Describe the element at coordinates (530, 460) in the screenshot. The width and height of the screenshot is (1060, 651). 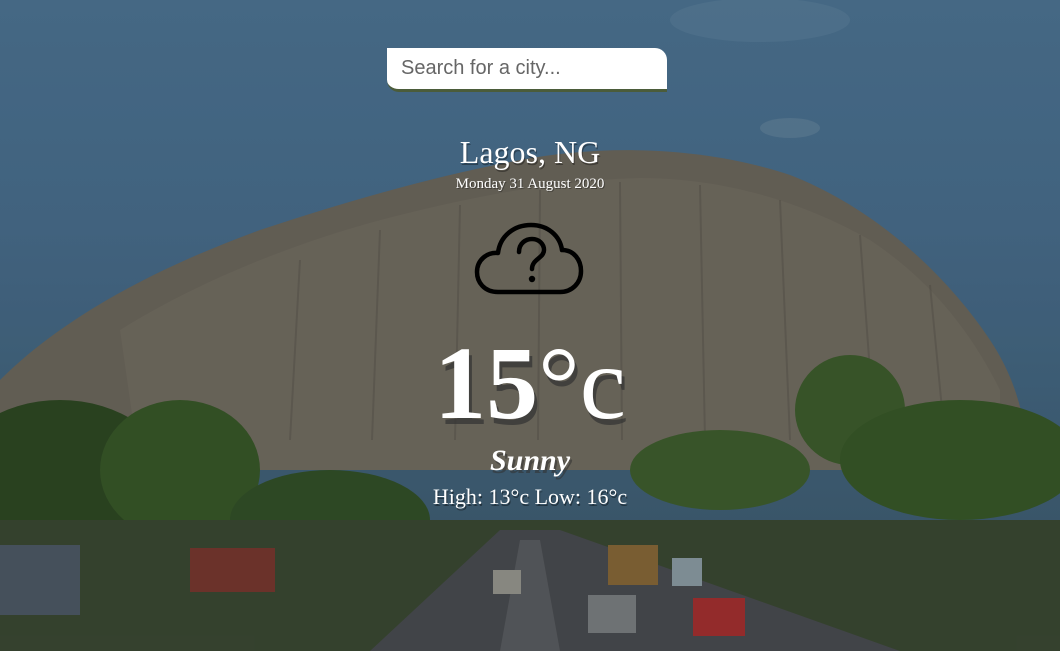
I see `weather-condition: Sunny` at that location.